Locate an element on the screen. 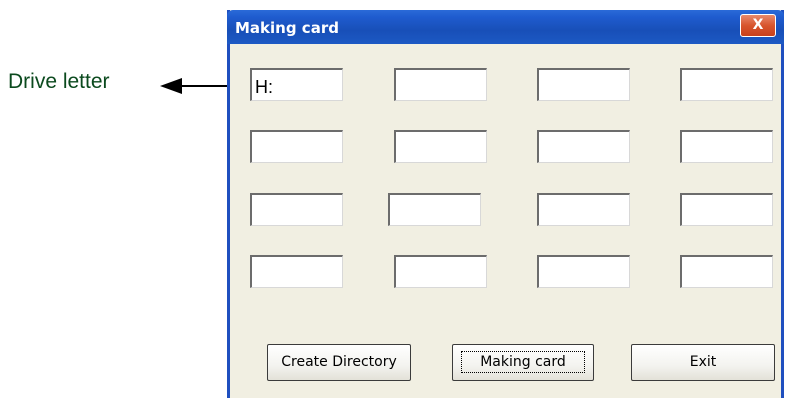  exit-label: Exit is located at coordinates (703, 362).